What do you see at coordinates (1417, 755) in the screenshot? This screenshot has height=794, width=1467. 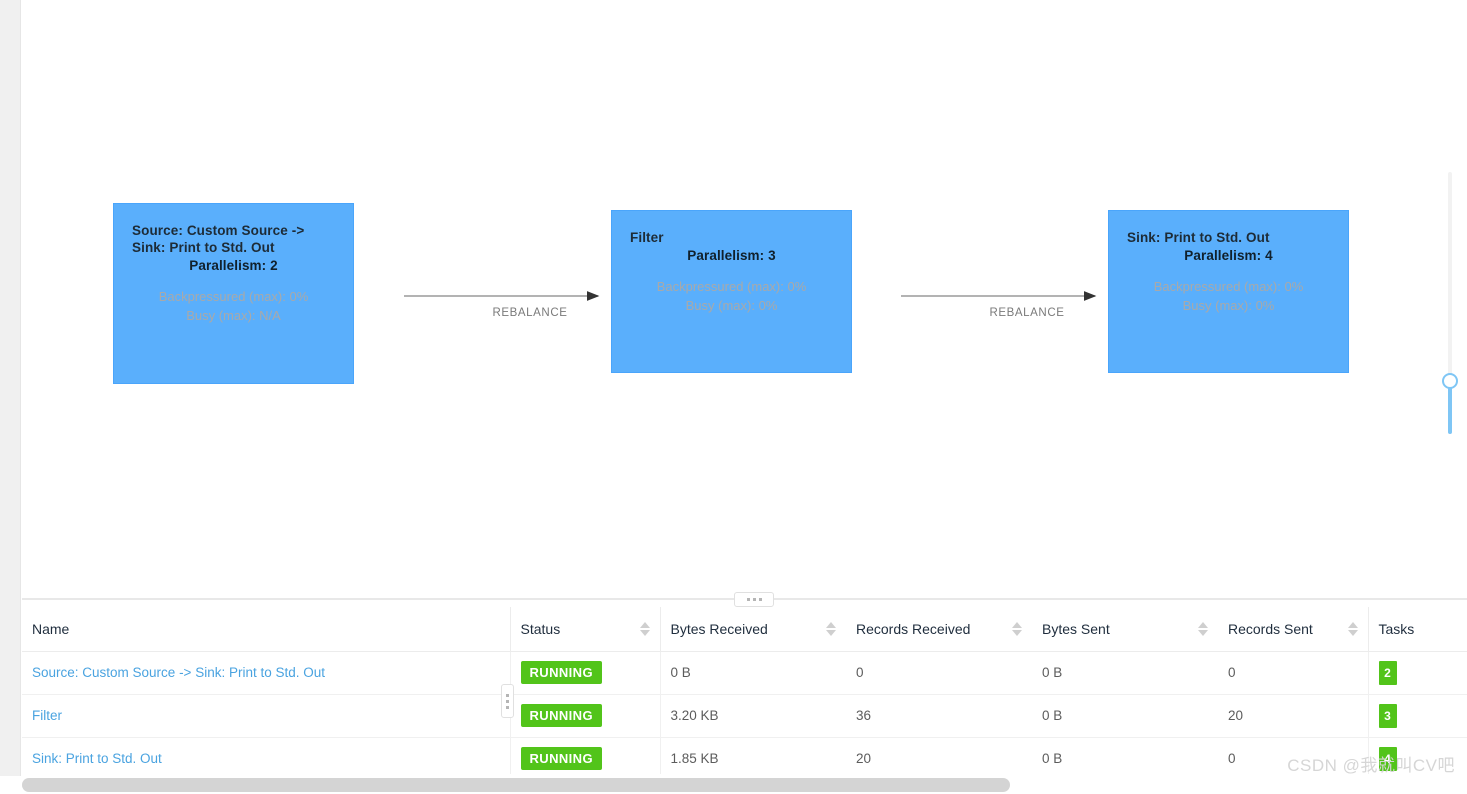 I see `cell-tasks: 4` at bounding box center [1417, 755].